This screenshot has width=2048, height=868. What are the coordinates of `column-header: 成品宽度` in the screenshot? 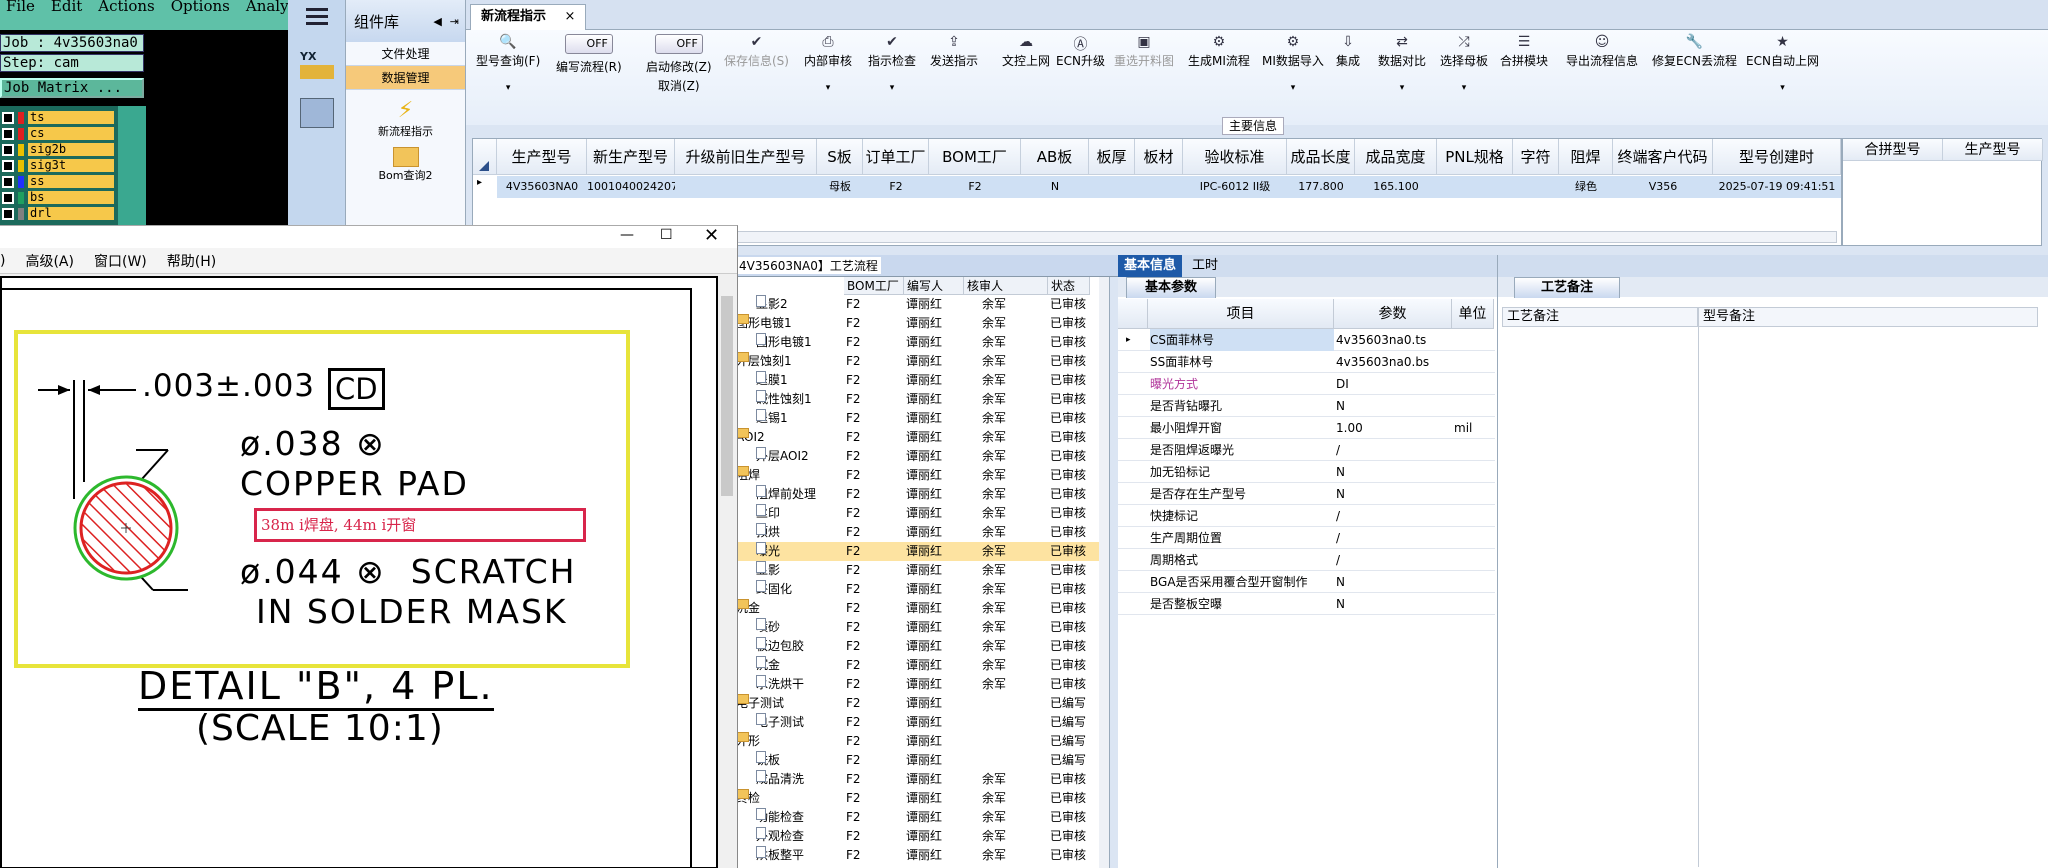 It's located at (1396, 157).